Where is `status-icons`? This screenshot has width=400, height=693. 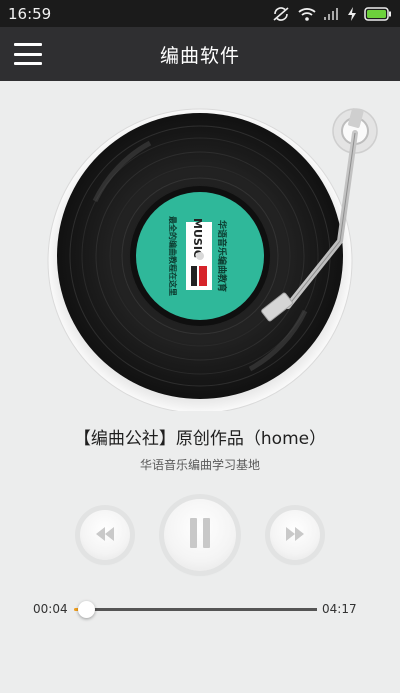
status-icons is located at coordinates (332, 14).